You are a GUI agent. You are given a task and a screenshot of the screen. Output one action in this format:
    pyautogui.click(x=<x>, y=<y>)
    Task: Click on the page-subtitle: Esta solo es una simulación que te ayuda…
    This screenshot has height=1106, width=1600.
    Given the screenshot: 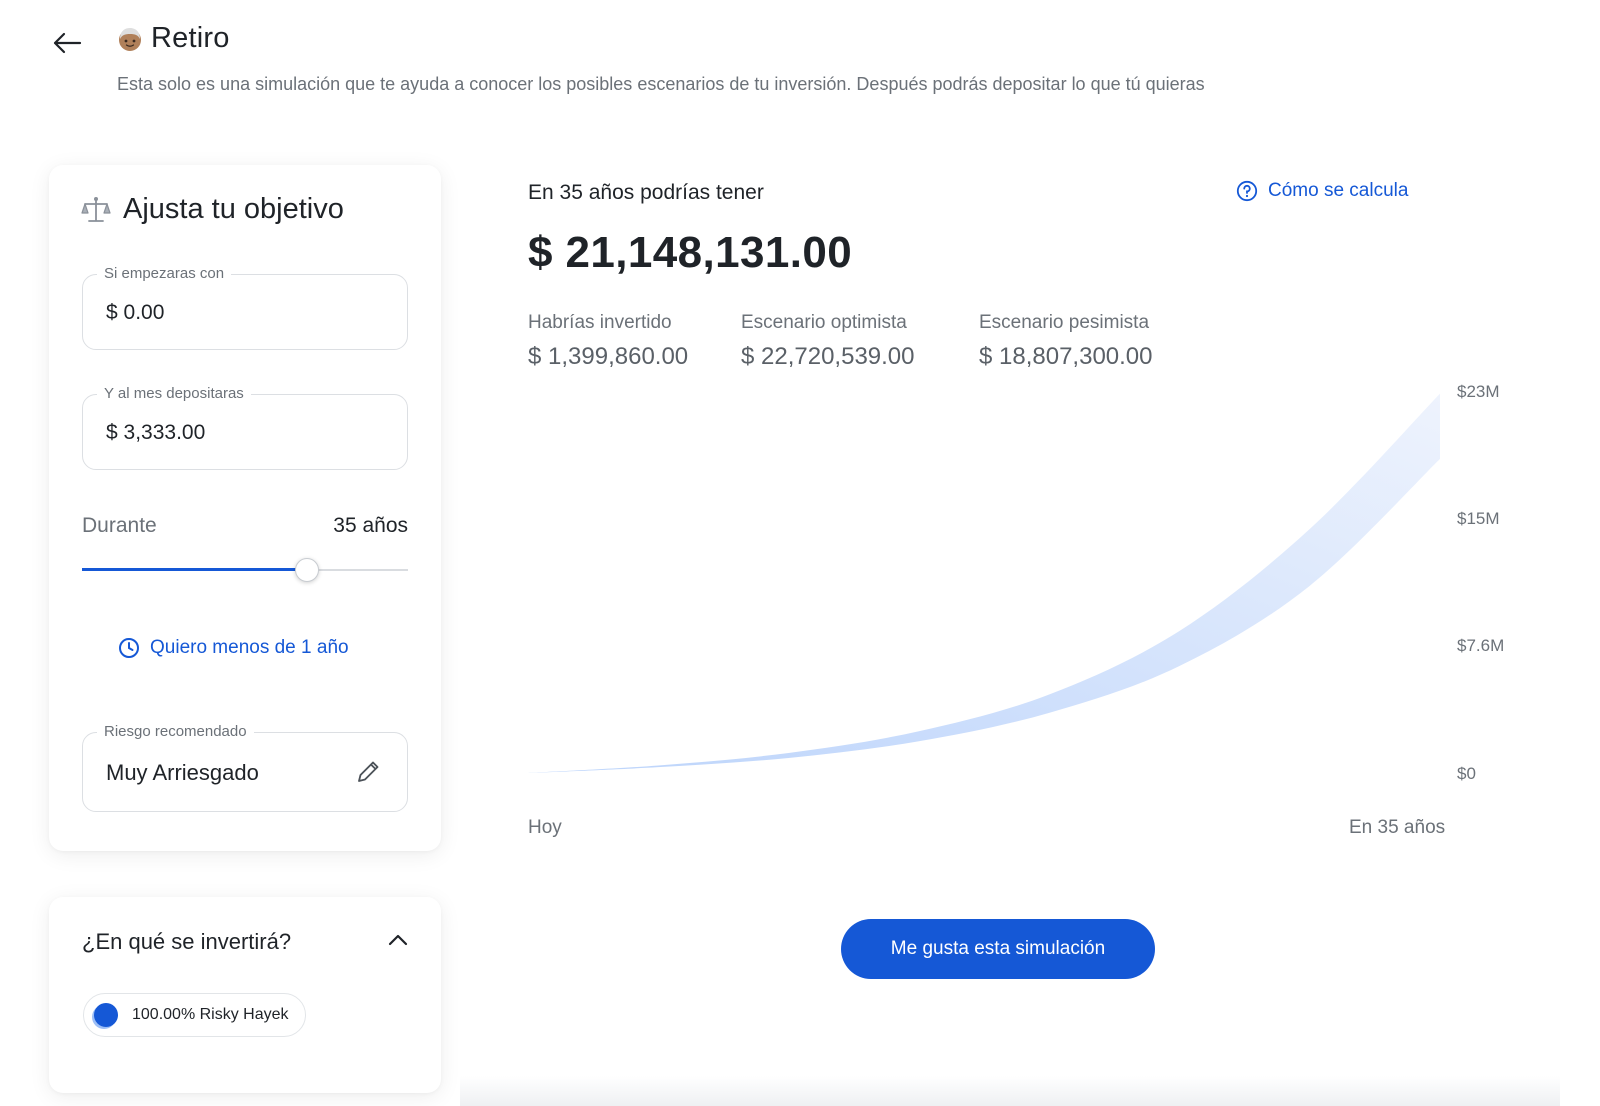 What is the action you would take?
    pyautogui.click(x=661, y=84)
    